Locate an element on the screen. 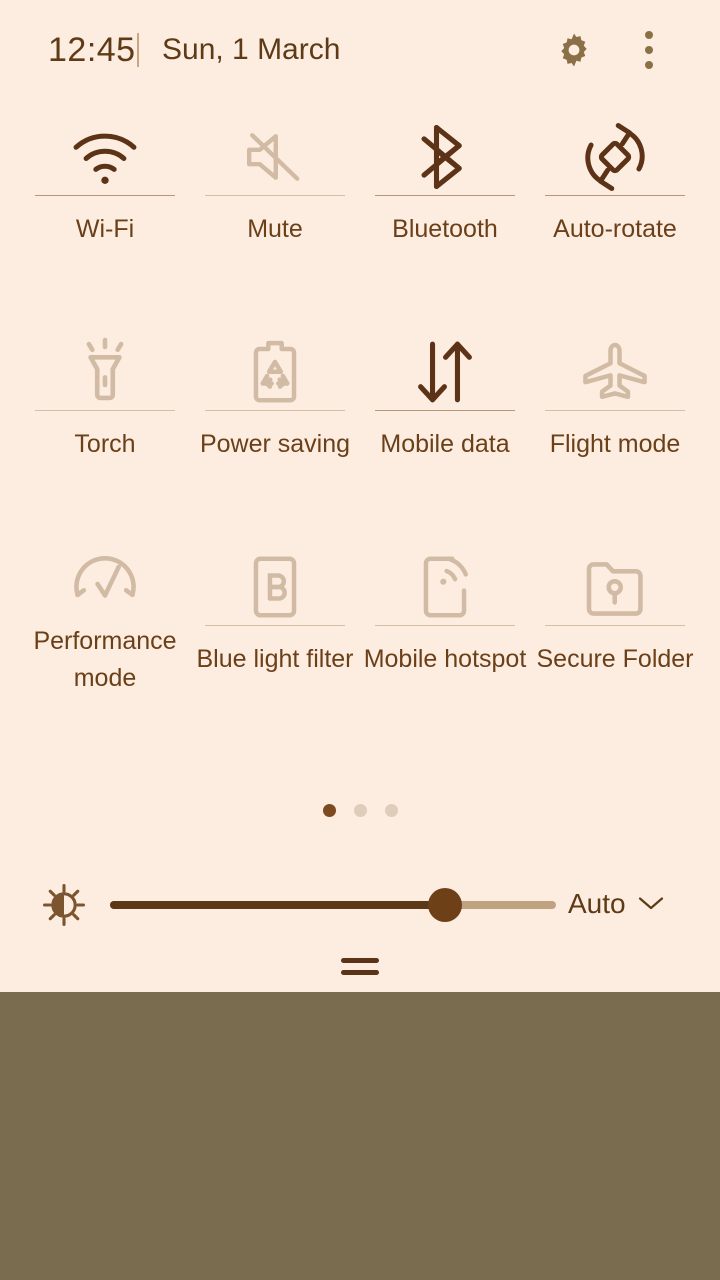 The width and height of the screenshot is (720, 1280). three-dots-vertical-icon is located at coordinates (649, 35).